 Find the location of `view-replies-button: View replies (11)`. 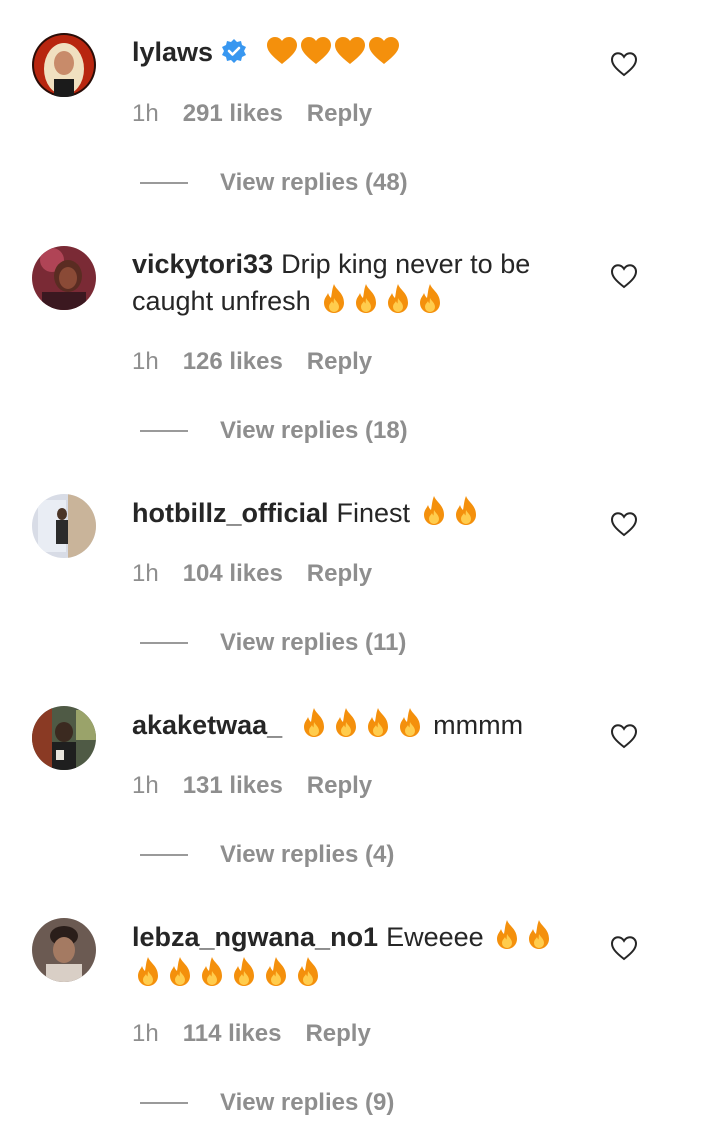

view-replies-button: View replies (11) is located at coordinates (313, 643).